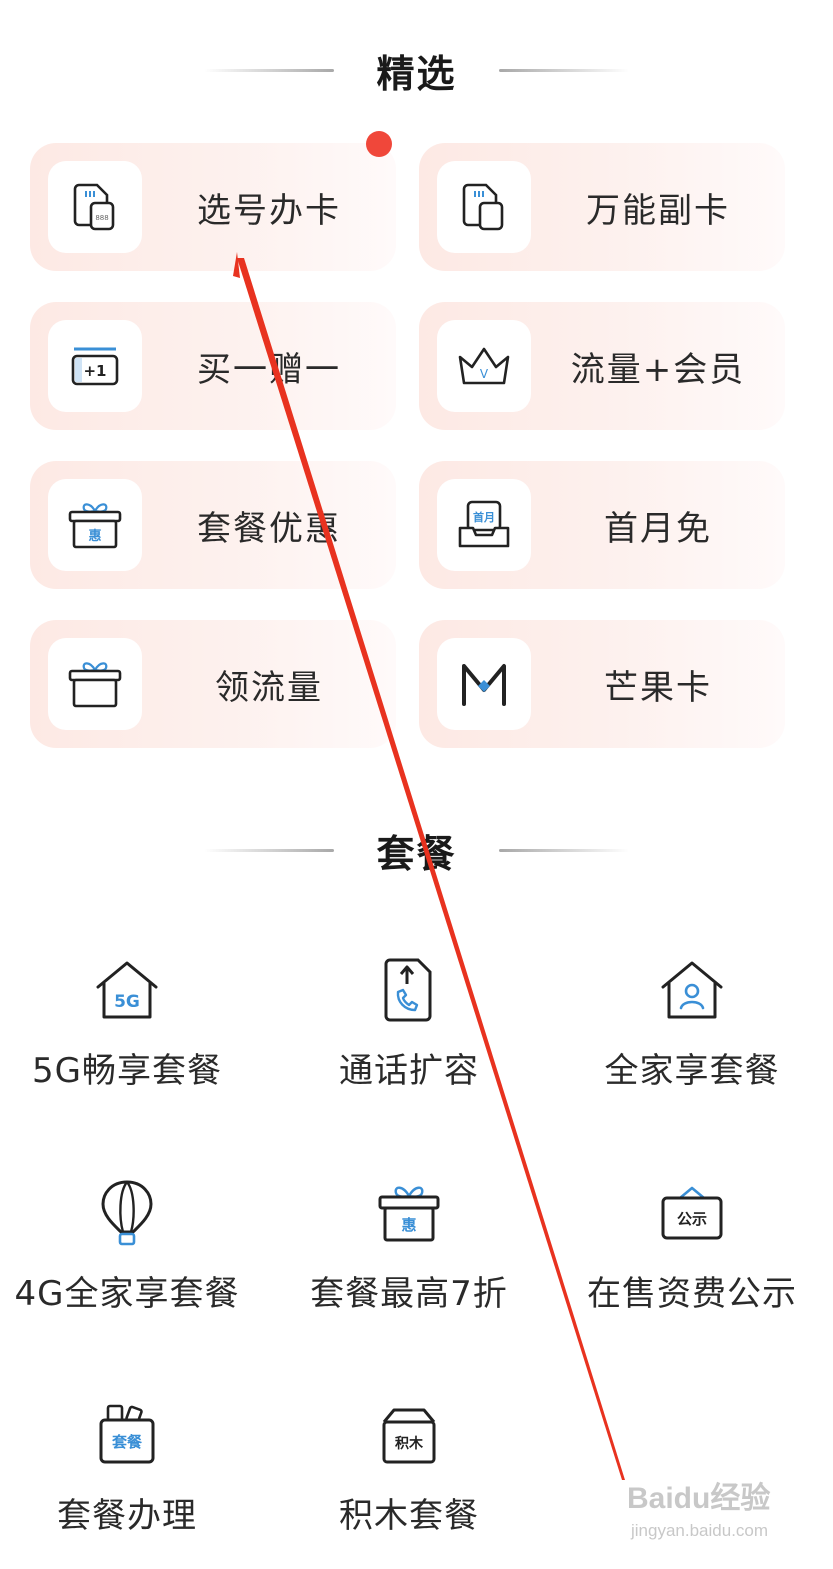 This screenshot has height=1569, width=833. I want to click on package-label: 5G畅享套餐, so click(127, 1071).